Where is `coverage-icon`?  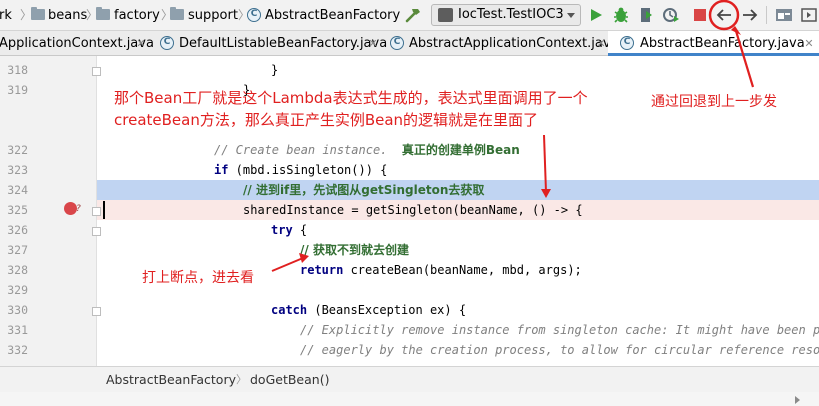 coverage-icon is located at coordinates (646, 15).